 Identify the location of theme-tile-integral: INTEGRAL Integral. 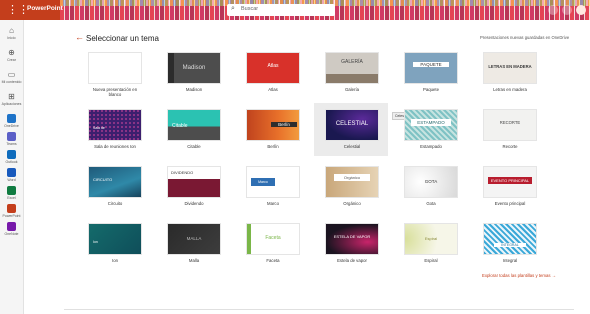
(510, 243).